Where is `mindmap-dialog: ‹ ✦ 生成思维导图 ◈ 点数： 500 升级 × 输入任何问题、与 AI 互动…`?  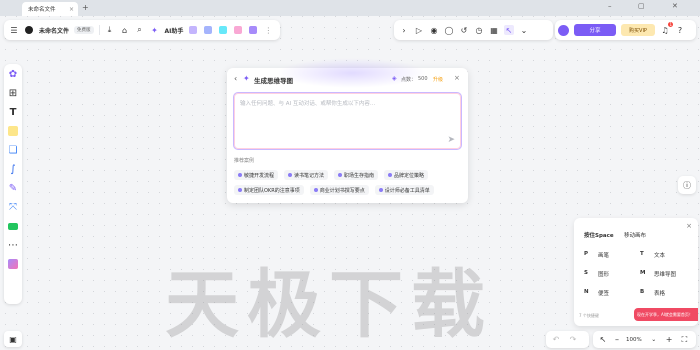 mindmap-dialog: ‹ ✦ 生成思维导图 ◈ 点数： 500 升级 × 输入任何问题、与 AI 互动… is located at coordinates (347, 130).